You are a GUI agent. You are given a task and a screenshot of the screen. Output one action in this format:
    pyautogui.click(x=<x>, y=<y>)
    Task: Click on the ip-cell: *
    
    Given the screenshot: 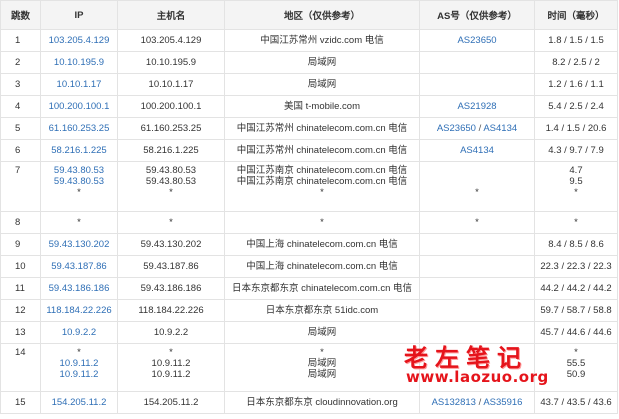 What is the action you would take?
    pyautogui.click(x=79, y=222)
    